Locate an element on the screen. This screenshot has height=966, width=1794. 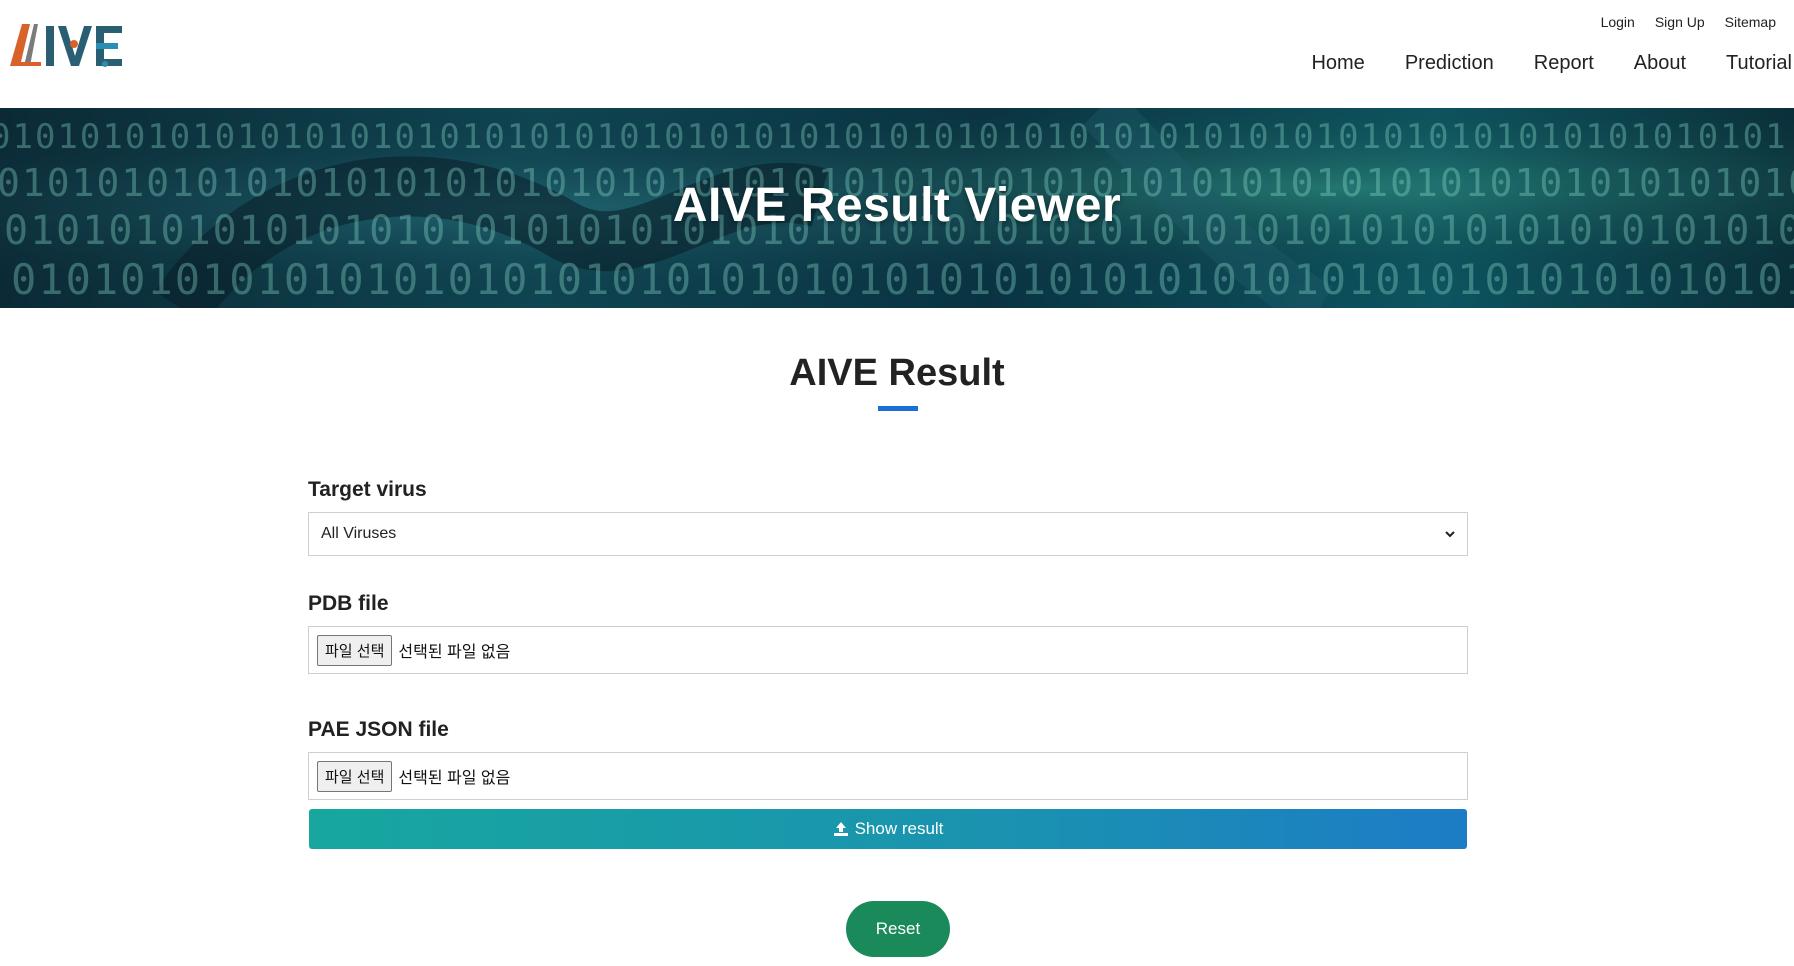
sitemap-link: Sitemap is located at coordinates (1750, 22).